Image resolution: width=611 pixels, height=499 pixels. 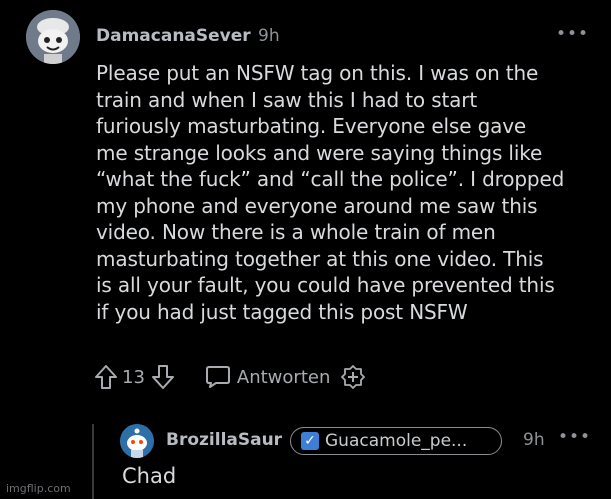 I want to click on thread-line, so click(x=93, y=461).